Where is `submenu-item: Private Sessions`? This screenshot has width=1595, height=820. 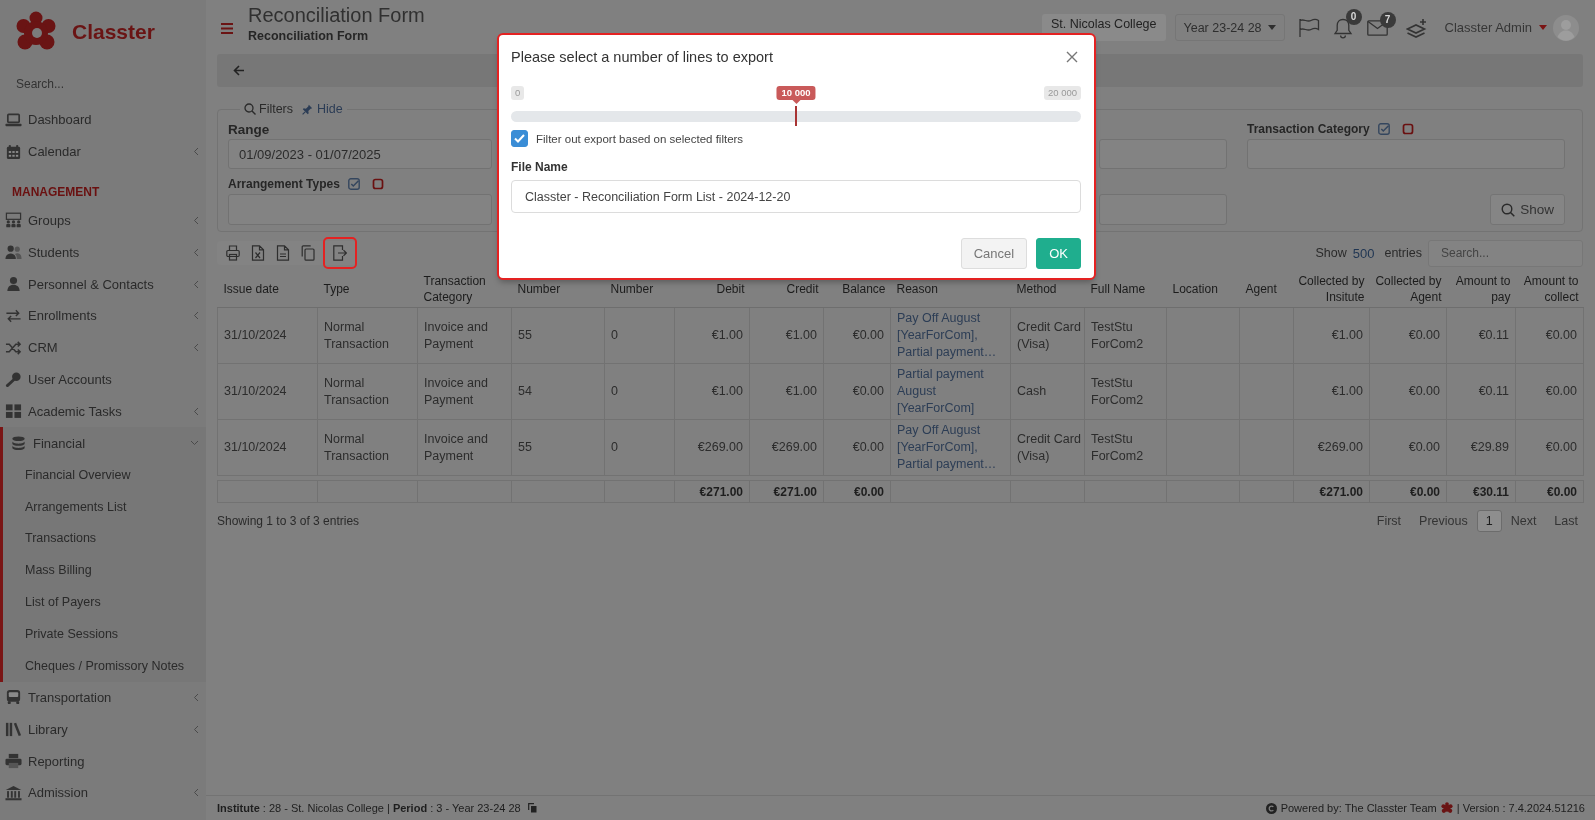 submenu-item: Private Sessions is located at coordinates (104, 633).